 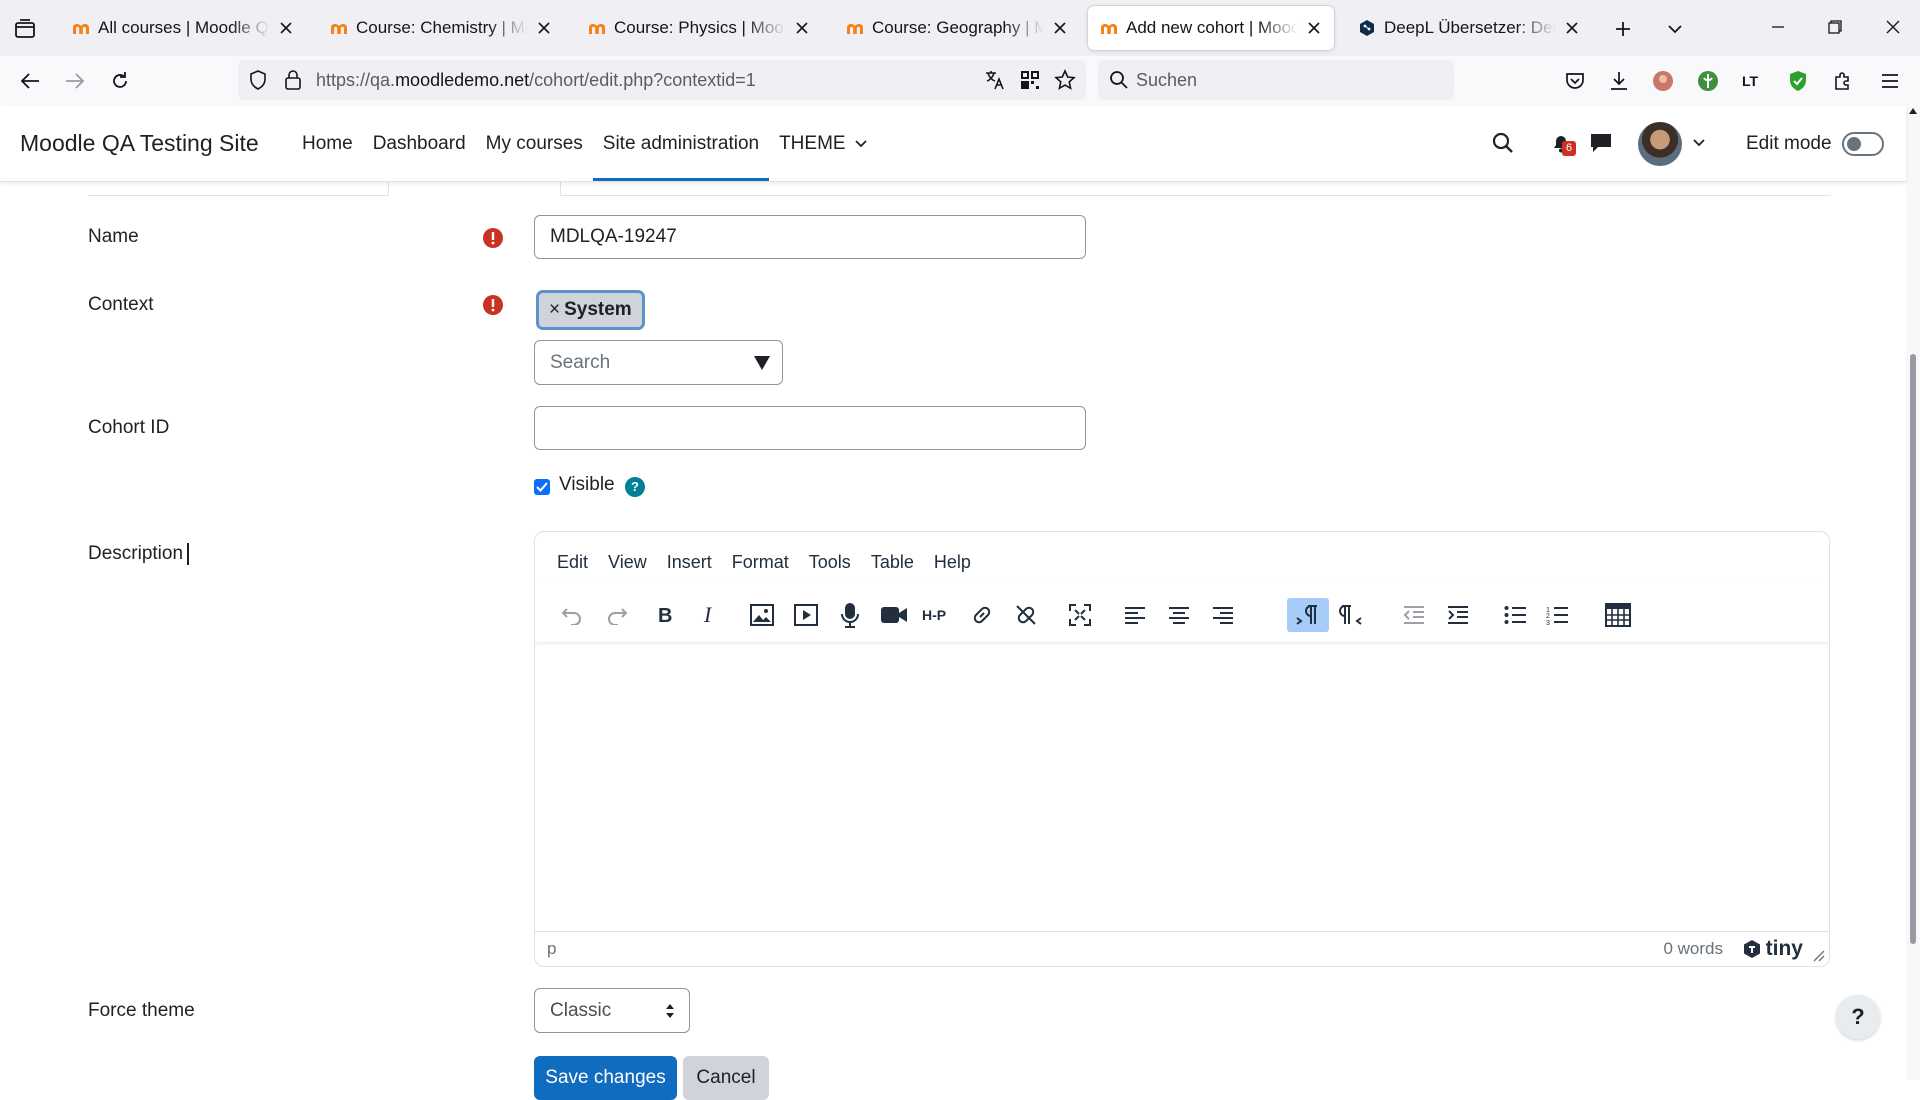 What do you see at coordinates (850, 615) in the screenshot?
I see `microphone-icon` at bounding box center [850, 615].